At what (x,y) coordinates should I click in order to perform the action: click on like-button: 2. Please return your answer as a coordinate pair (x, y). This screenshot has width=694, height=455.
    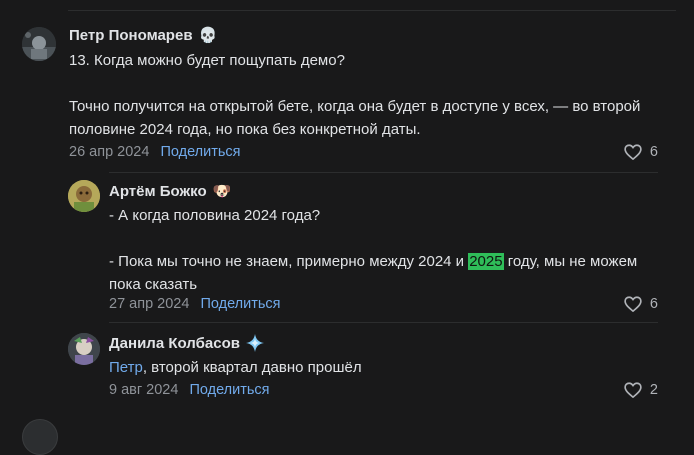
    Looking at the image, I should click on (641, 390).